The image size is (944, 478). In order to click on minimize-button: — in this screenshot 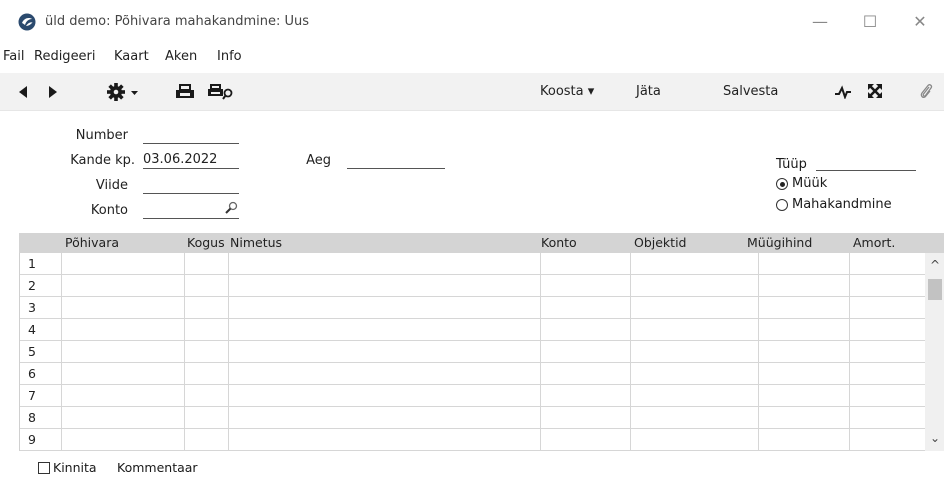, I will do `click(820, 22)`.